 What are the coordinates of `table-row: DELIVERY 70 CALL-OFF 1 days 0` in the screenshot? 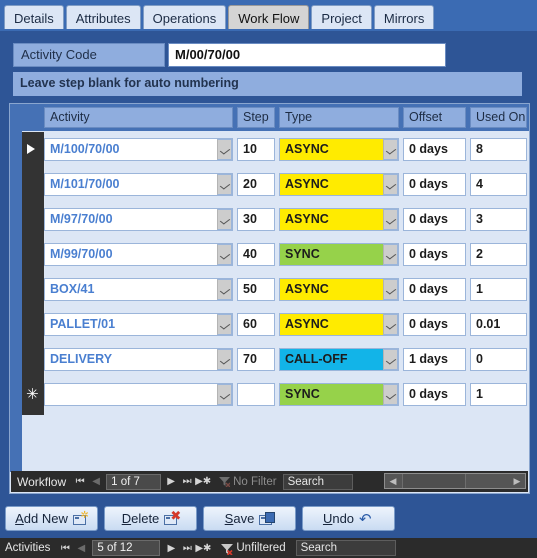 It's located at (286, 359).